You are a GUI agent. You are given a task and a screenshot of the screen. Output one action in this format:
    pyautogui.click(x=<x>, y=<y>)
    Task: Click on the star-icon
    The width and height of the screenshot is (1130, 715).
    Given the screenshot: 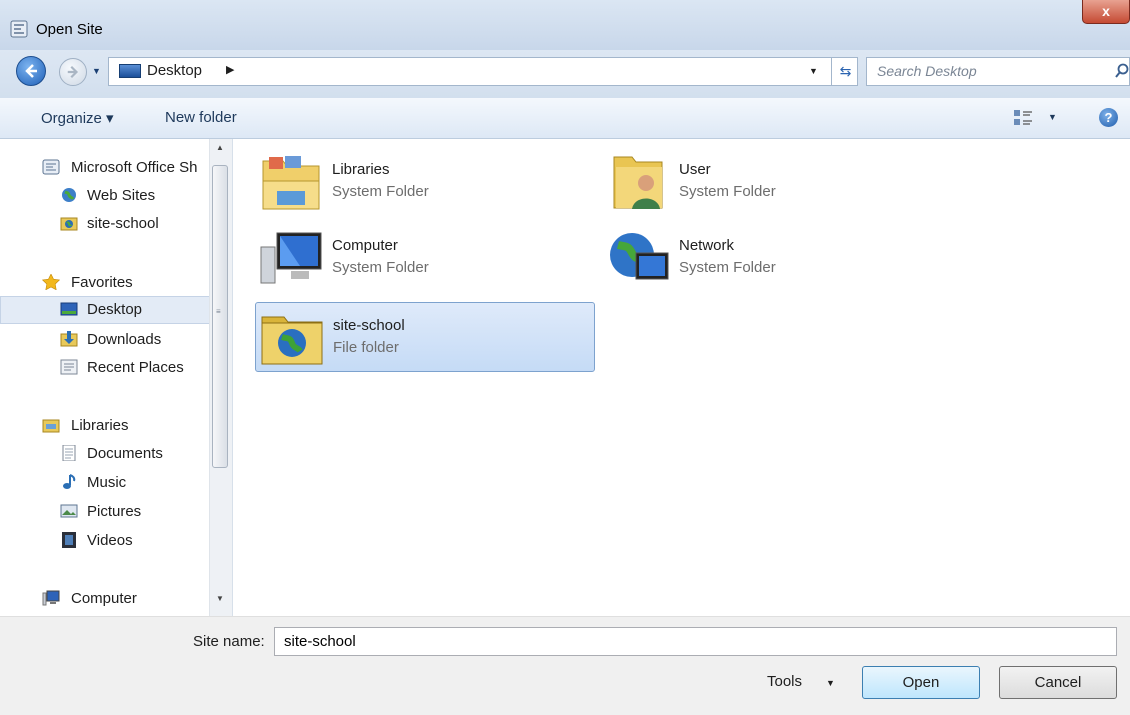 What is the action you would take?
    pyautogui.click(x=51, y=282)
    